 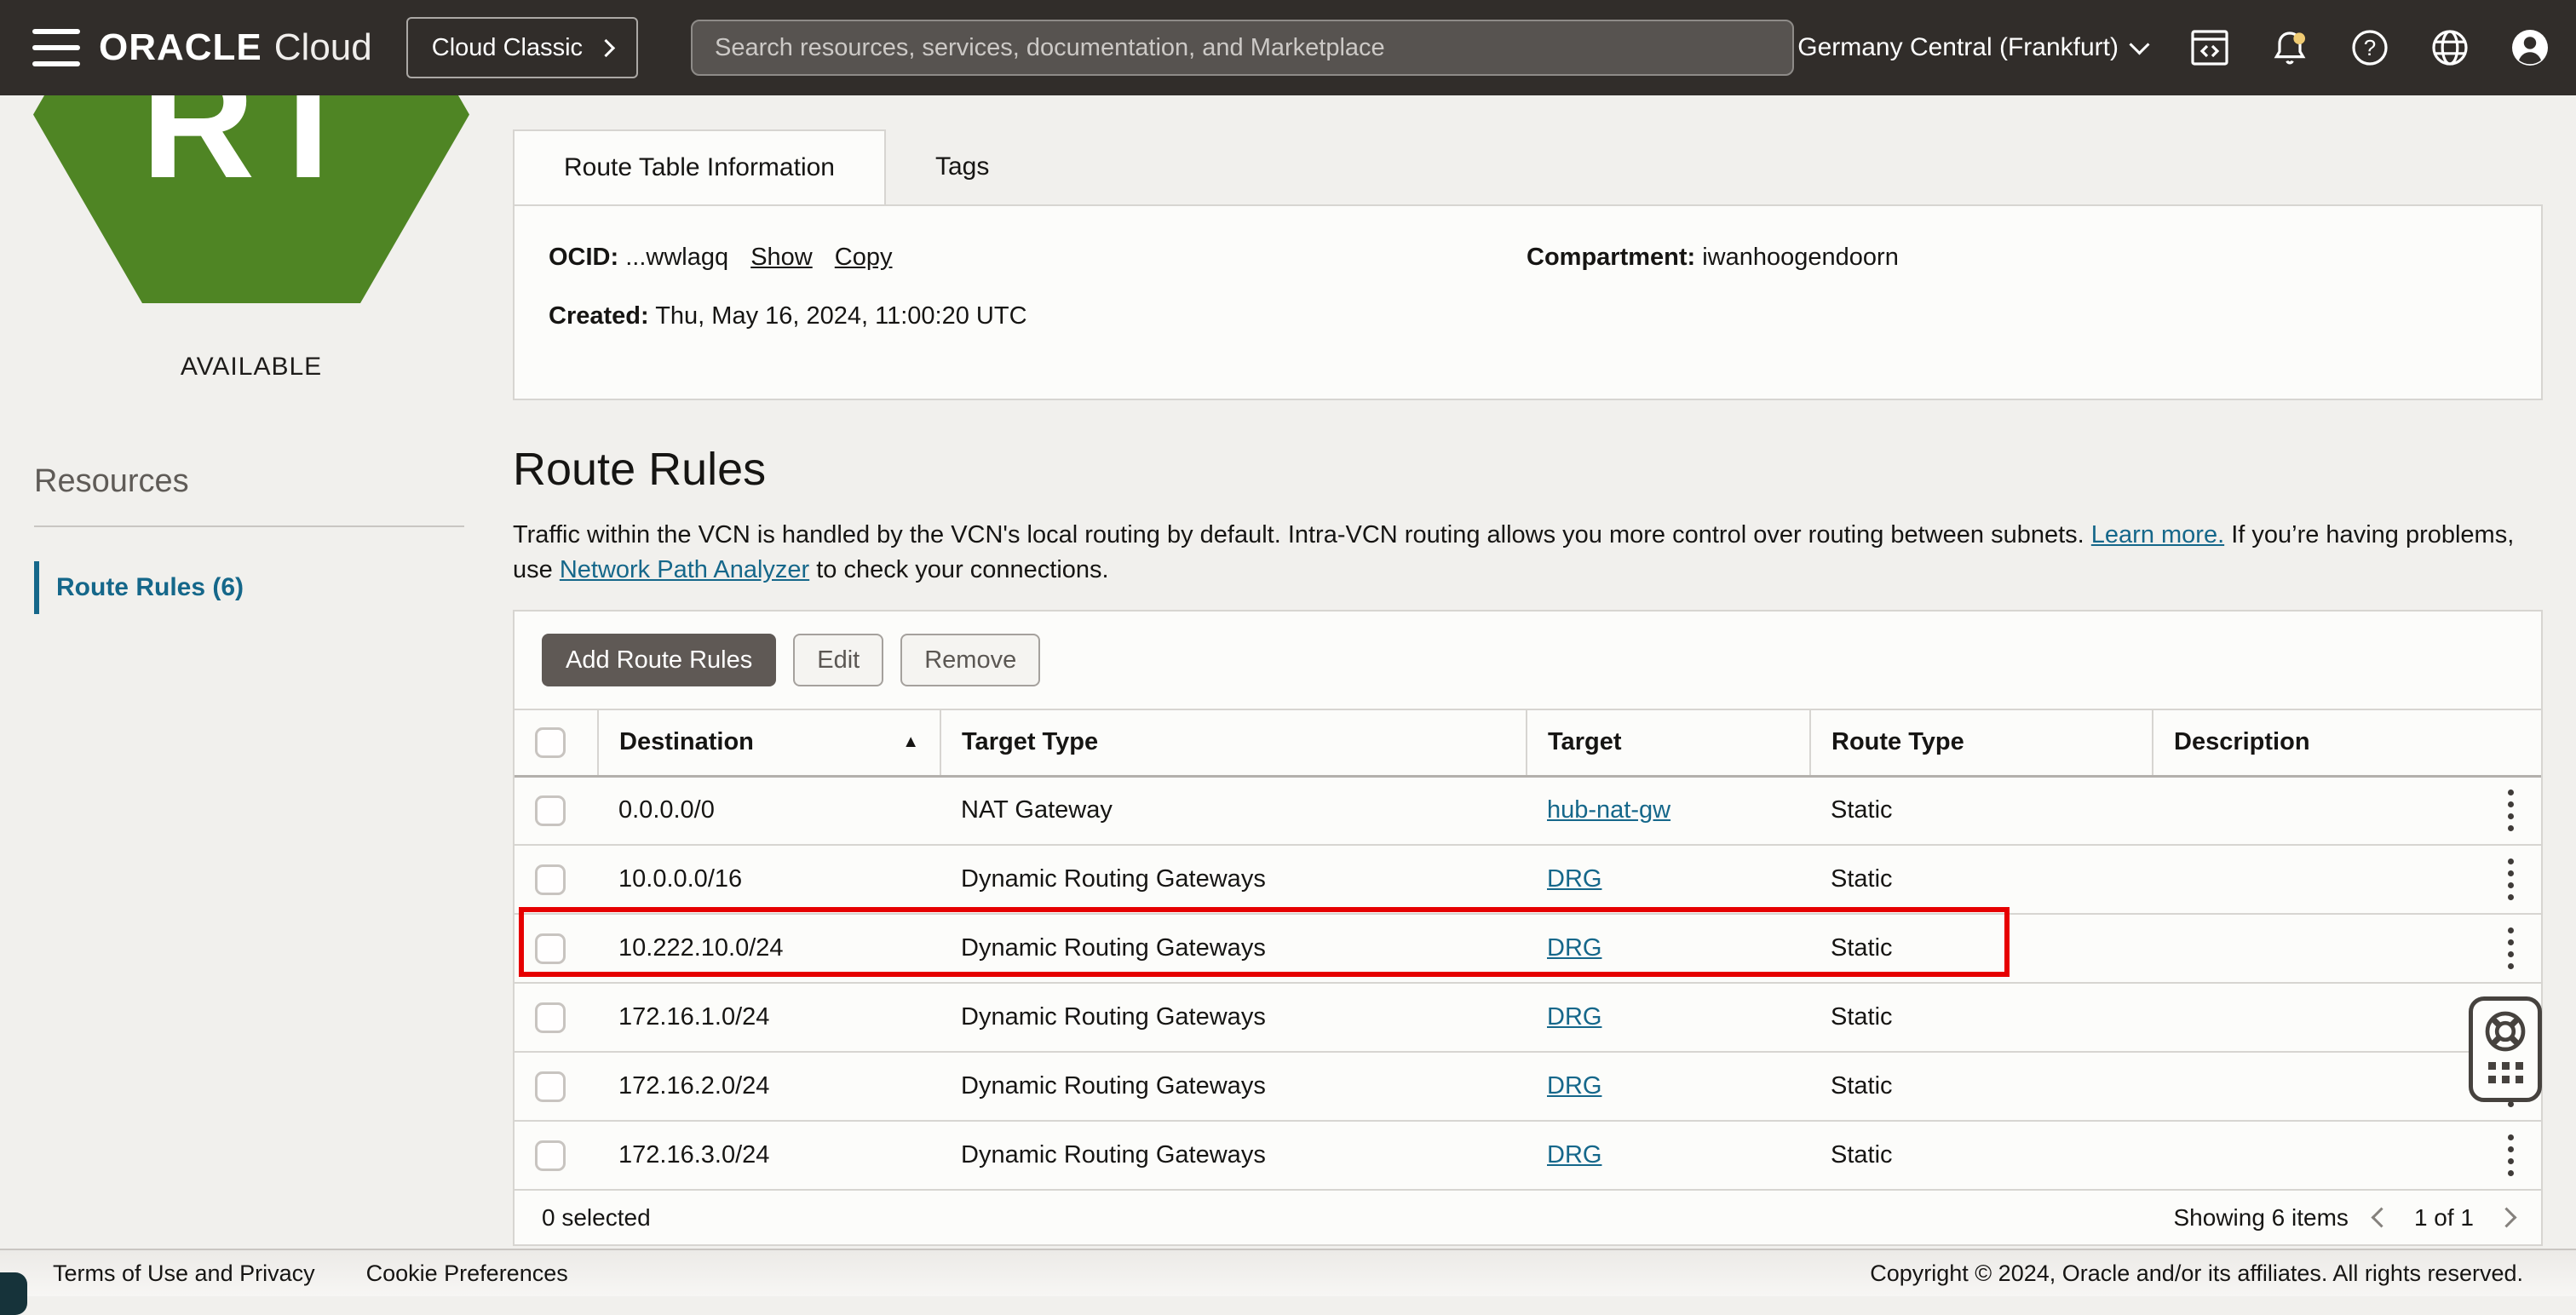 I want to click on search-input, so click(x=1243, y=48).